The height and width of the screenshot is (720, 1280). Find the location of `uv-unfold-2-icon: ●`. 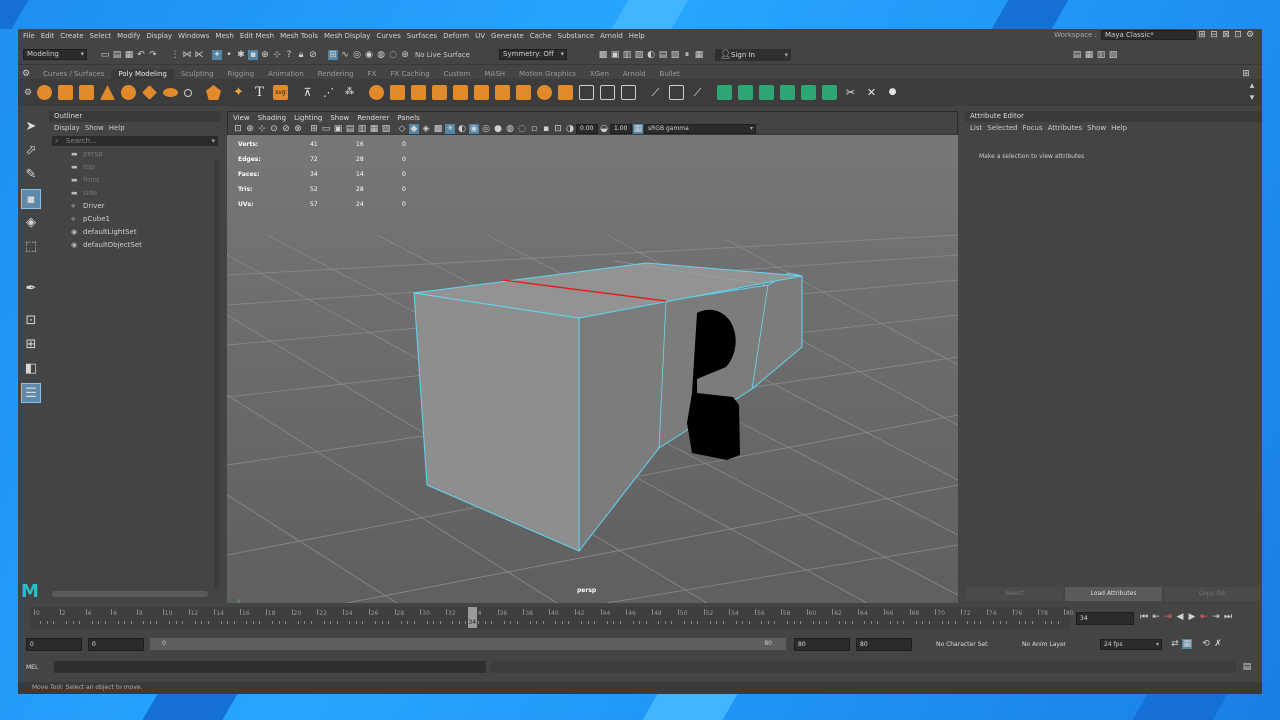

uv-unfold-2-icon: ● is located at coordinates (892, 92).